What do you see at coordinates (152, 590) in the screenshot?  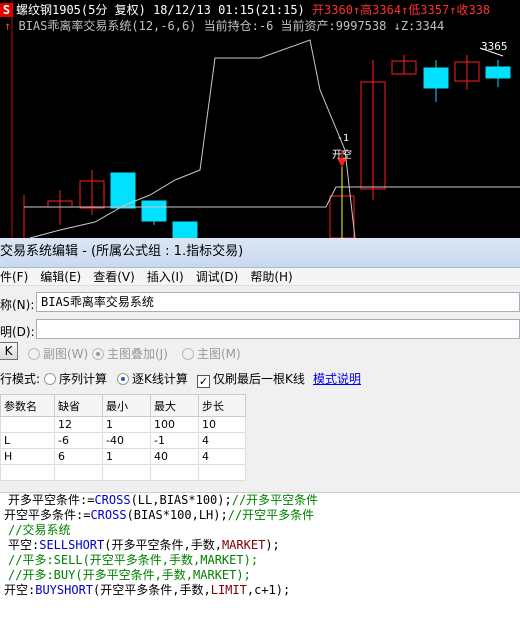 I see `code-token: (开空平多条件,手数,` at bounding box center [152, 590].